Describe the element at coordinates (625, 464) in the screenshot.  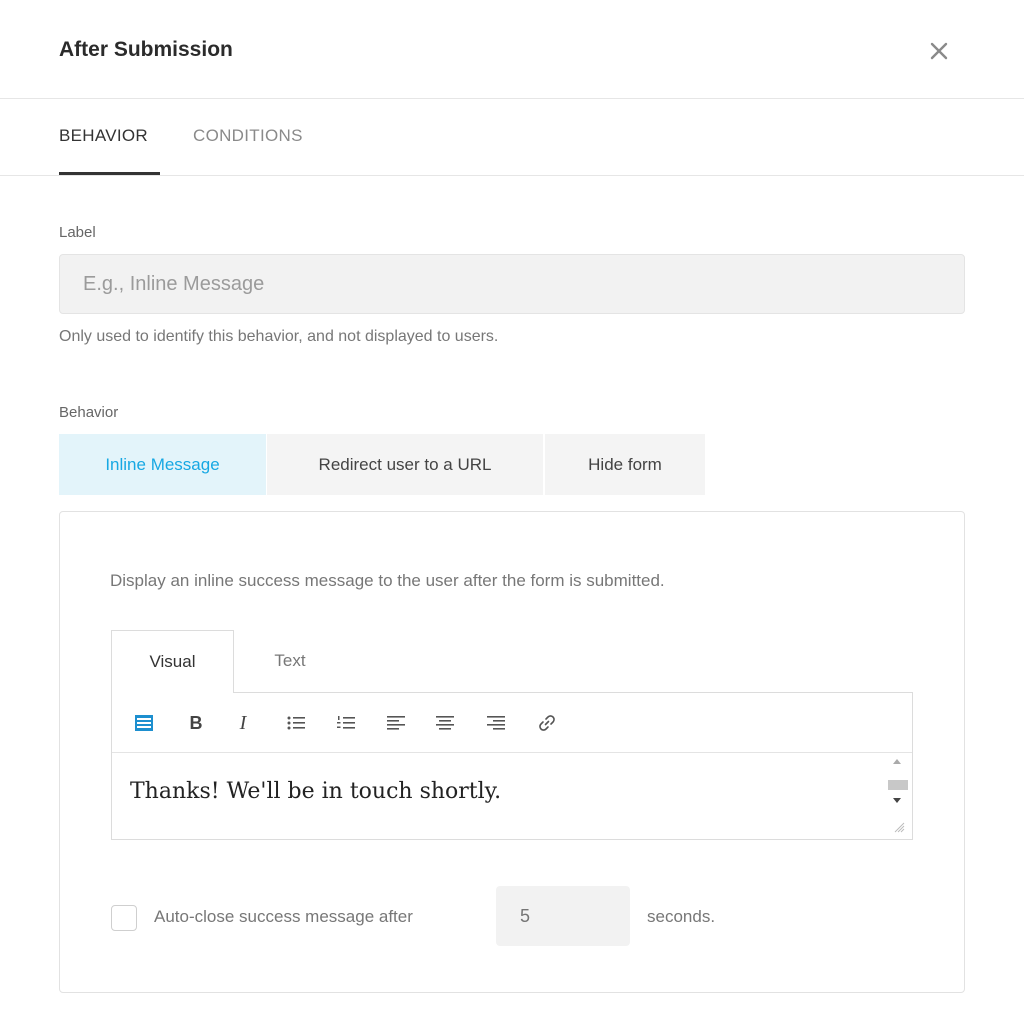
I see `behavior-option-hide-form: Hide form` at that location.